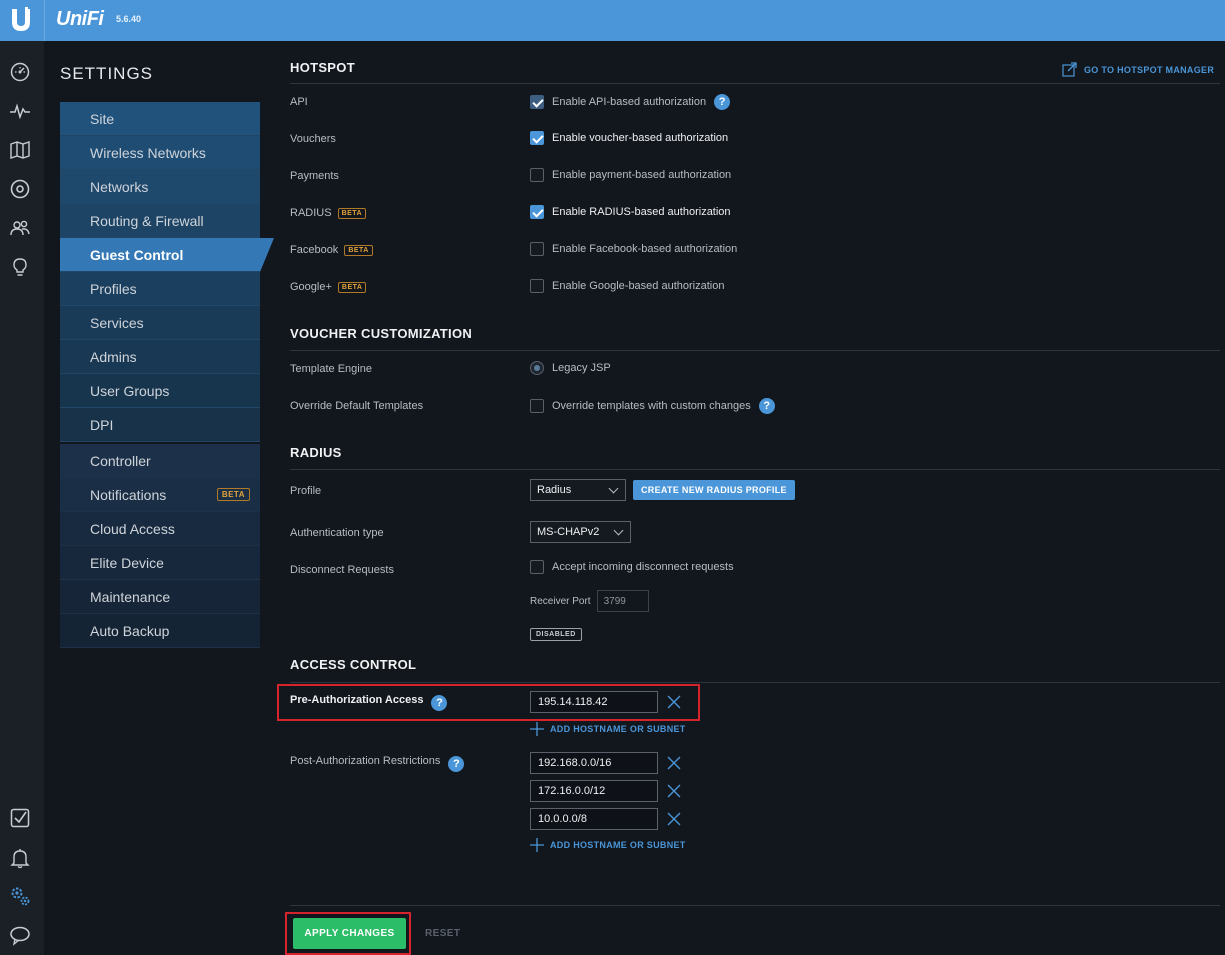 The width and height of the screenshot is (1225, 955). What do you see at coordinates (160, 153) in the screenshot?
I see `nav-item-wireless-networks: Wireless Networks` at bounding box center [160, 153].